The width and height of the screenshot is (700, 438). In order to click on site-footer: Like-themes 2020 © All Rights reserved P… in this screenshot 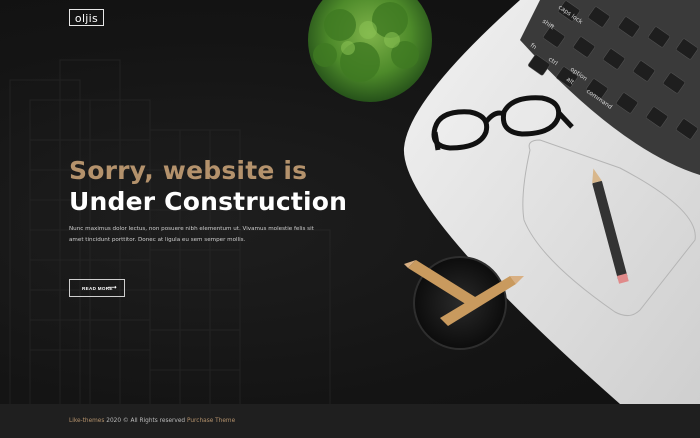, I will do `click(350, 421)`.